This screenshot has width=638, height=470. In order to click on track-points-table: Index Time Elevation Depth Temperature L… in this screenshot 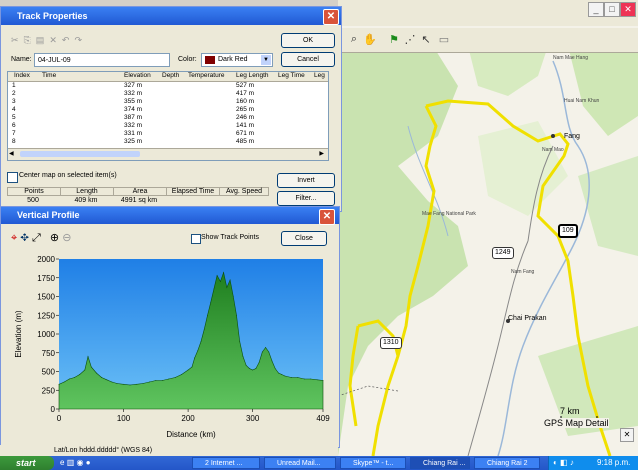, I will do `click(168, 116)`.